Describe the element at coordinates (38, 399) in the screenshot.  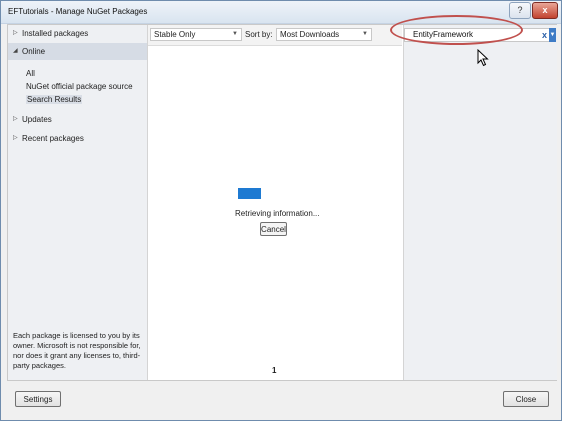
I see `settings-button: Settings` at that location.